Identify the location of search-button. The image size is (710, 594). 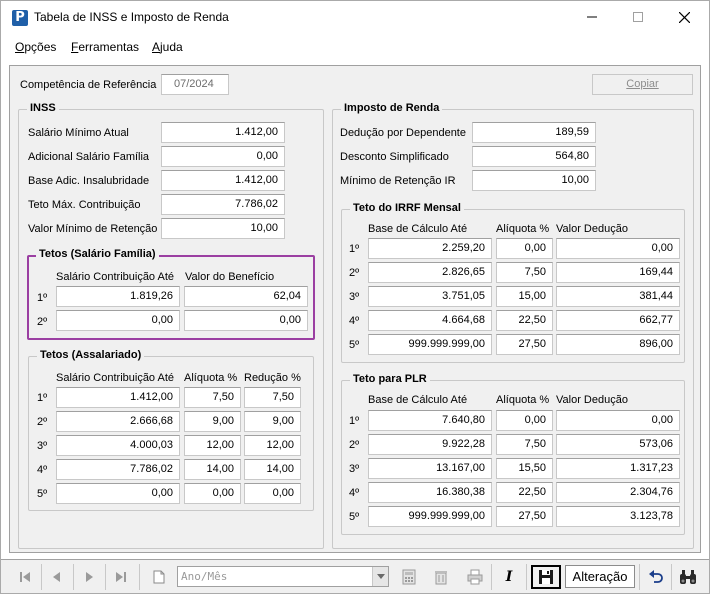
(688, 577).